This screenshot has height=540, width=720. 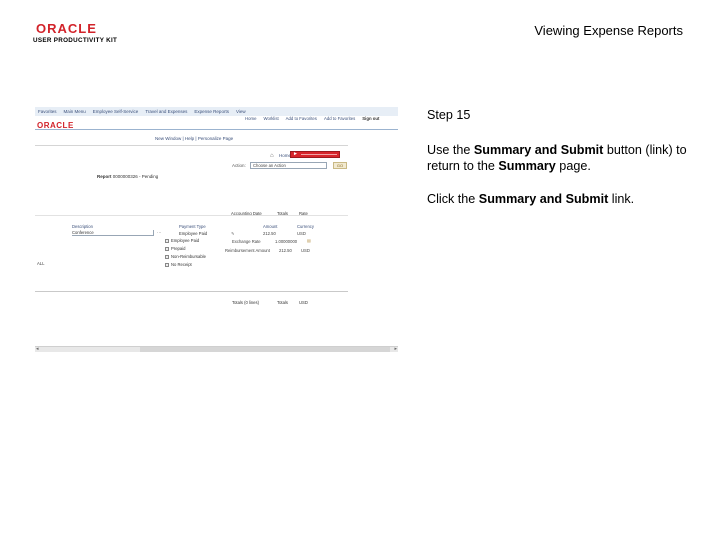 I want to click on text: Click the, so click(x=453, y=199).